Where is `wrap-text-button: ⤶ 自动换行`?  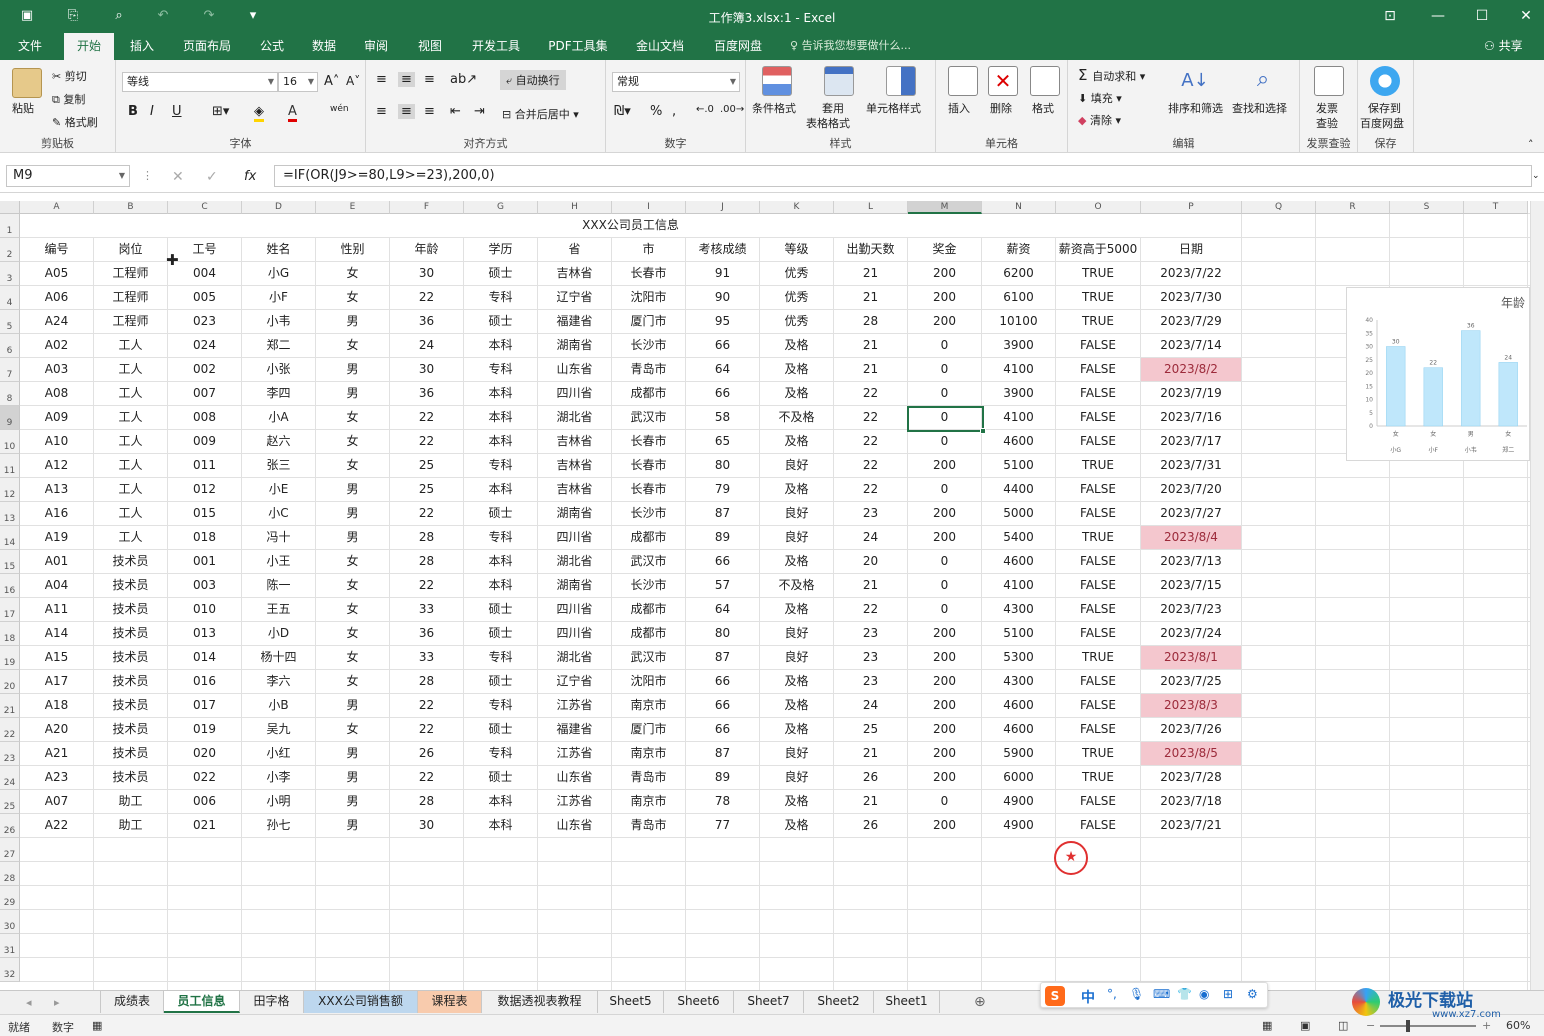
wrap-text-button: ⤶ 自动换行 is located at coordinates (533, 80).